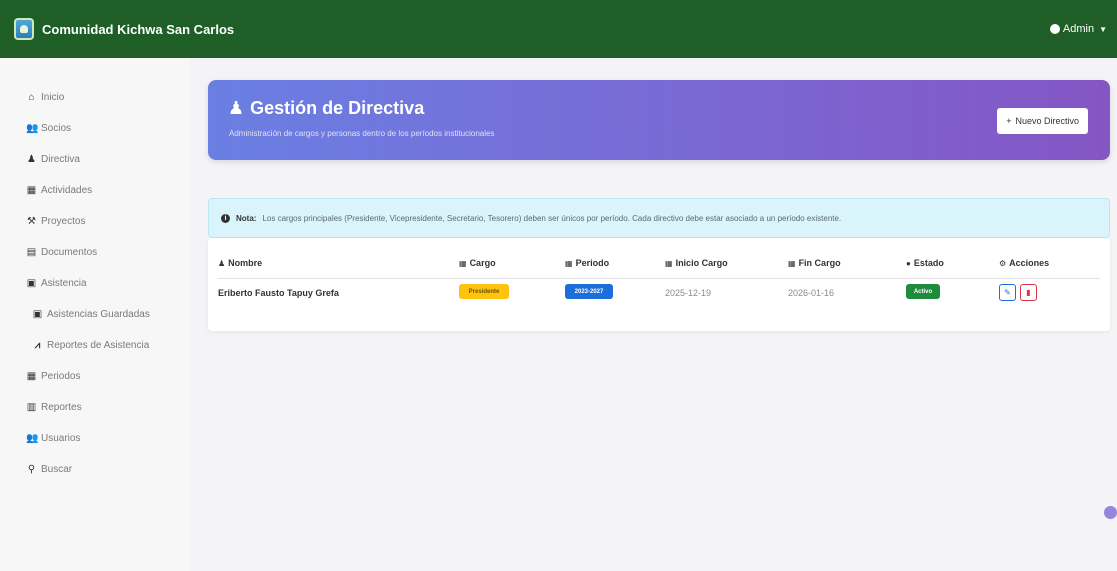 The width and height of the screenshot is (1117, 571). I want to click on search-icon: ⚲, so click(31, 469).